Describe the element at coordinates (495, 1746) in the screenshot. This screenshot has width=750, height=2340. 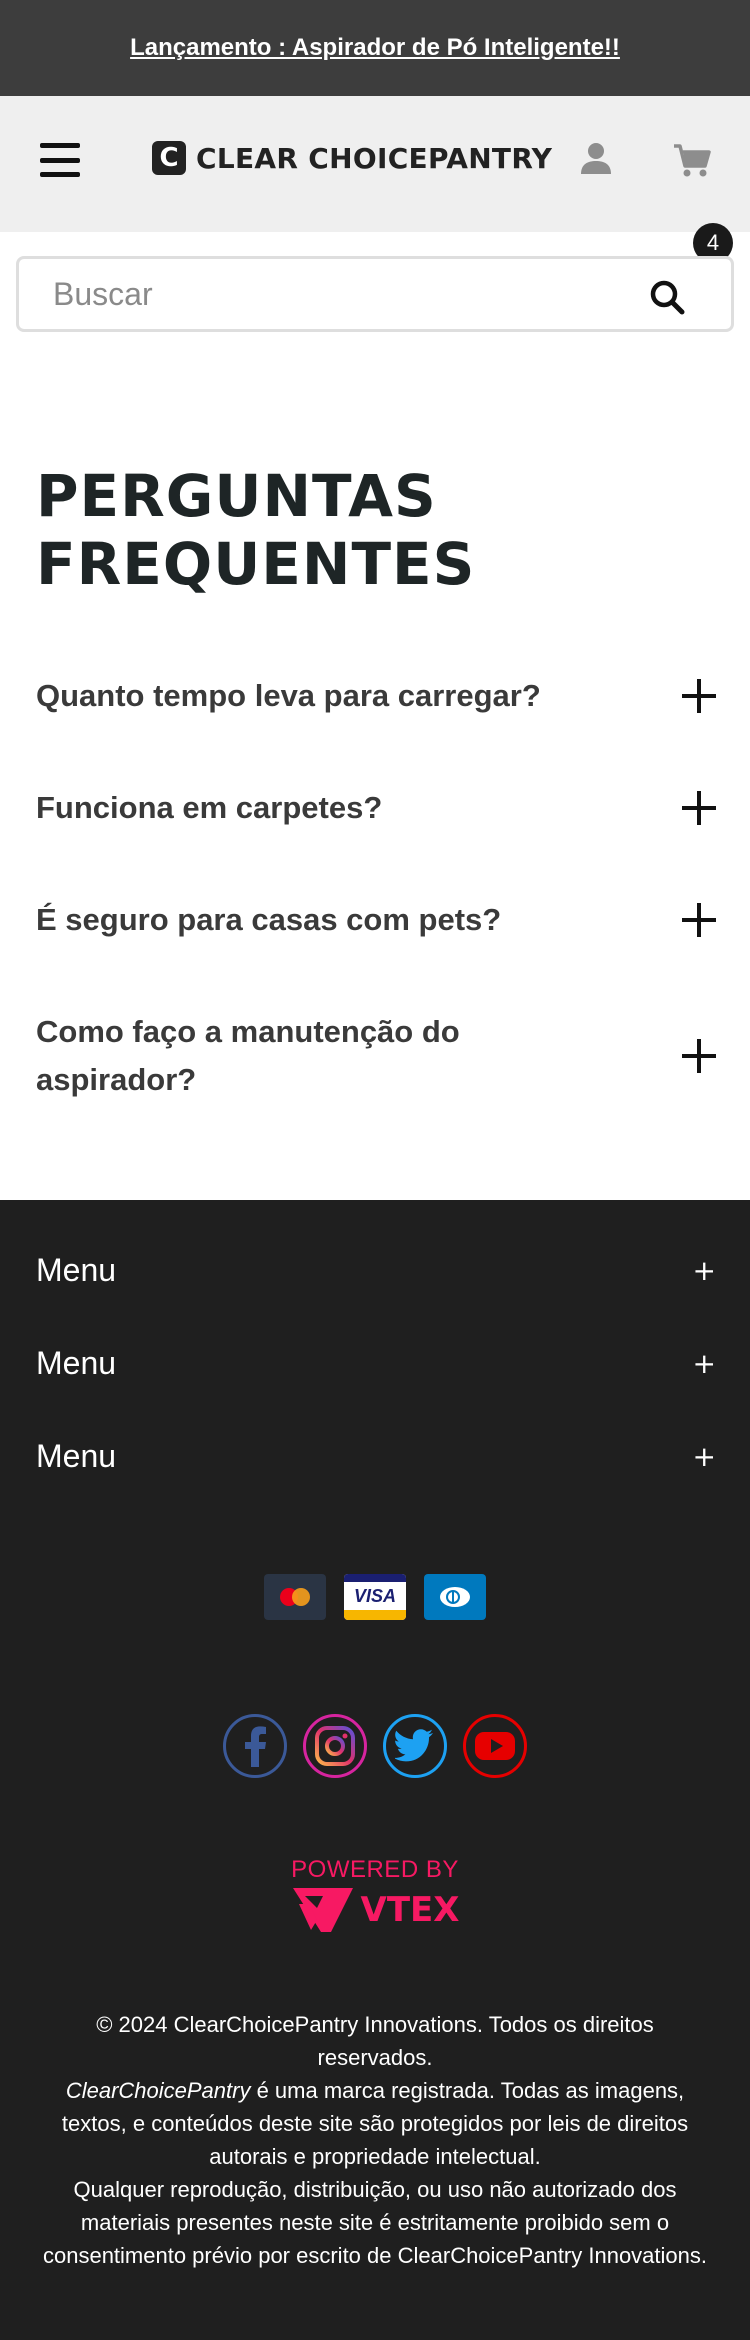
I see `youtube-icon` at that location.